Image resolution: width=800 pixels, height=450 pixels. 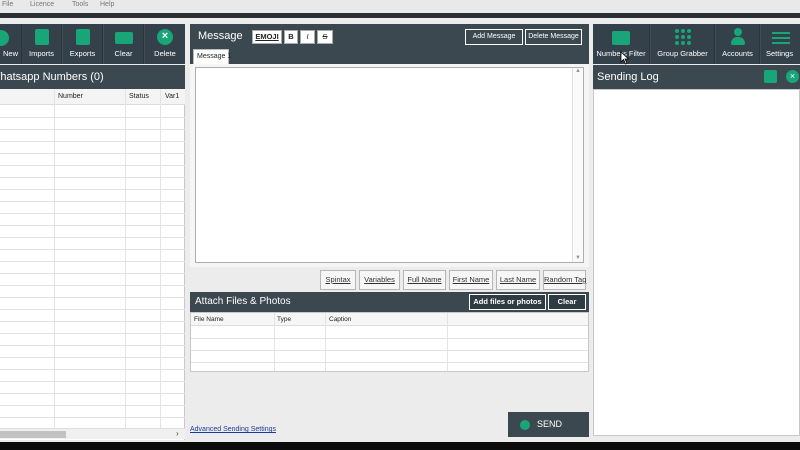 What do you see at coordinates (139, 96) in the screenshot?
I see `col-status: Status` at bounding box center [139, 96].